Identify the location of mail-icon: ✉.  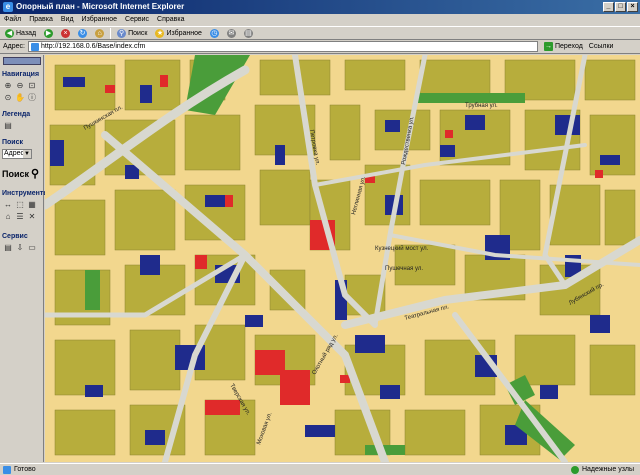
(231, 33).